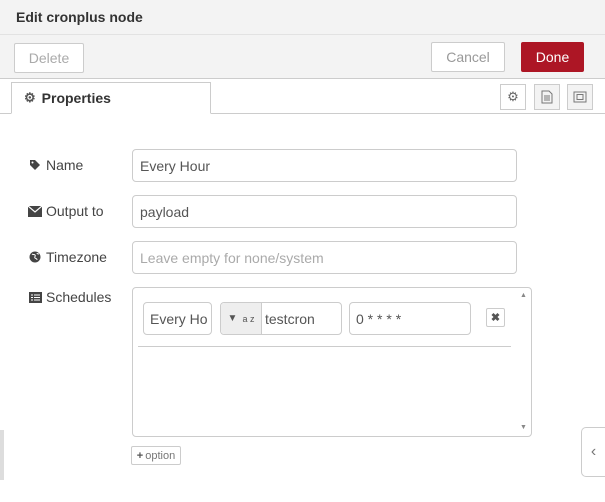 The height and width of the screenshot is (502, 605). I want to click on caret-down-icon: ▼, so click(232, 318).